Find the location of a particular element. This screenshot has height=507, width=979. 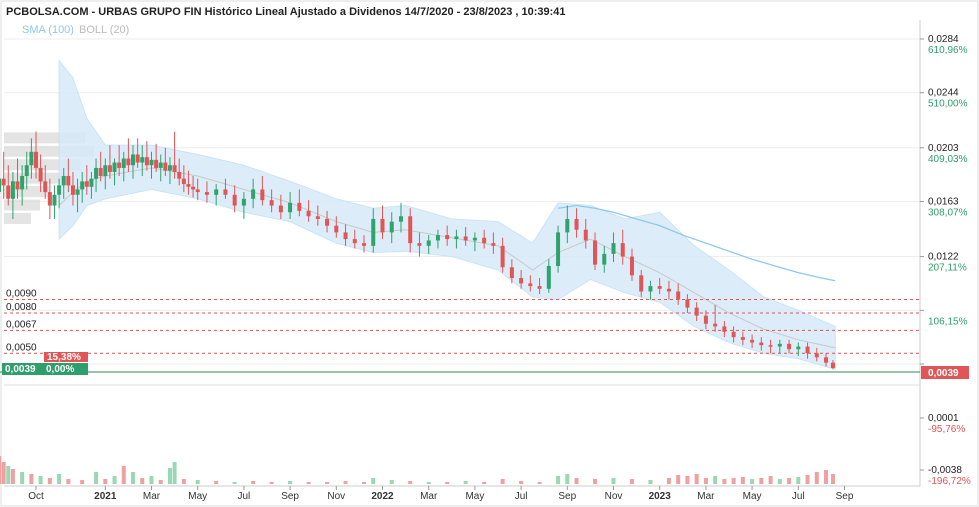

x-tick-label-14: Mar is located at coordinates (706, 496).